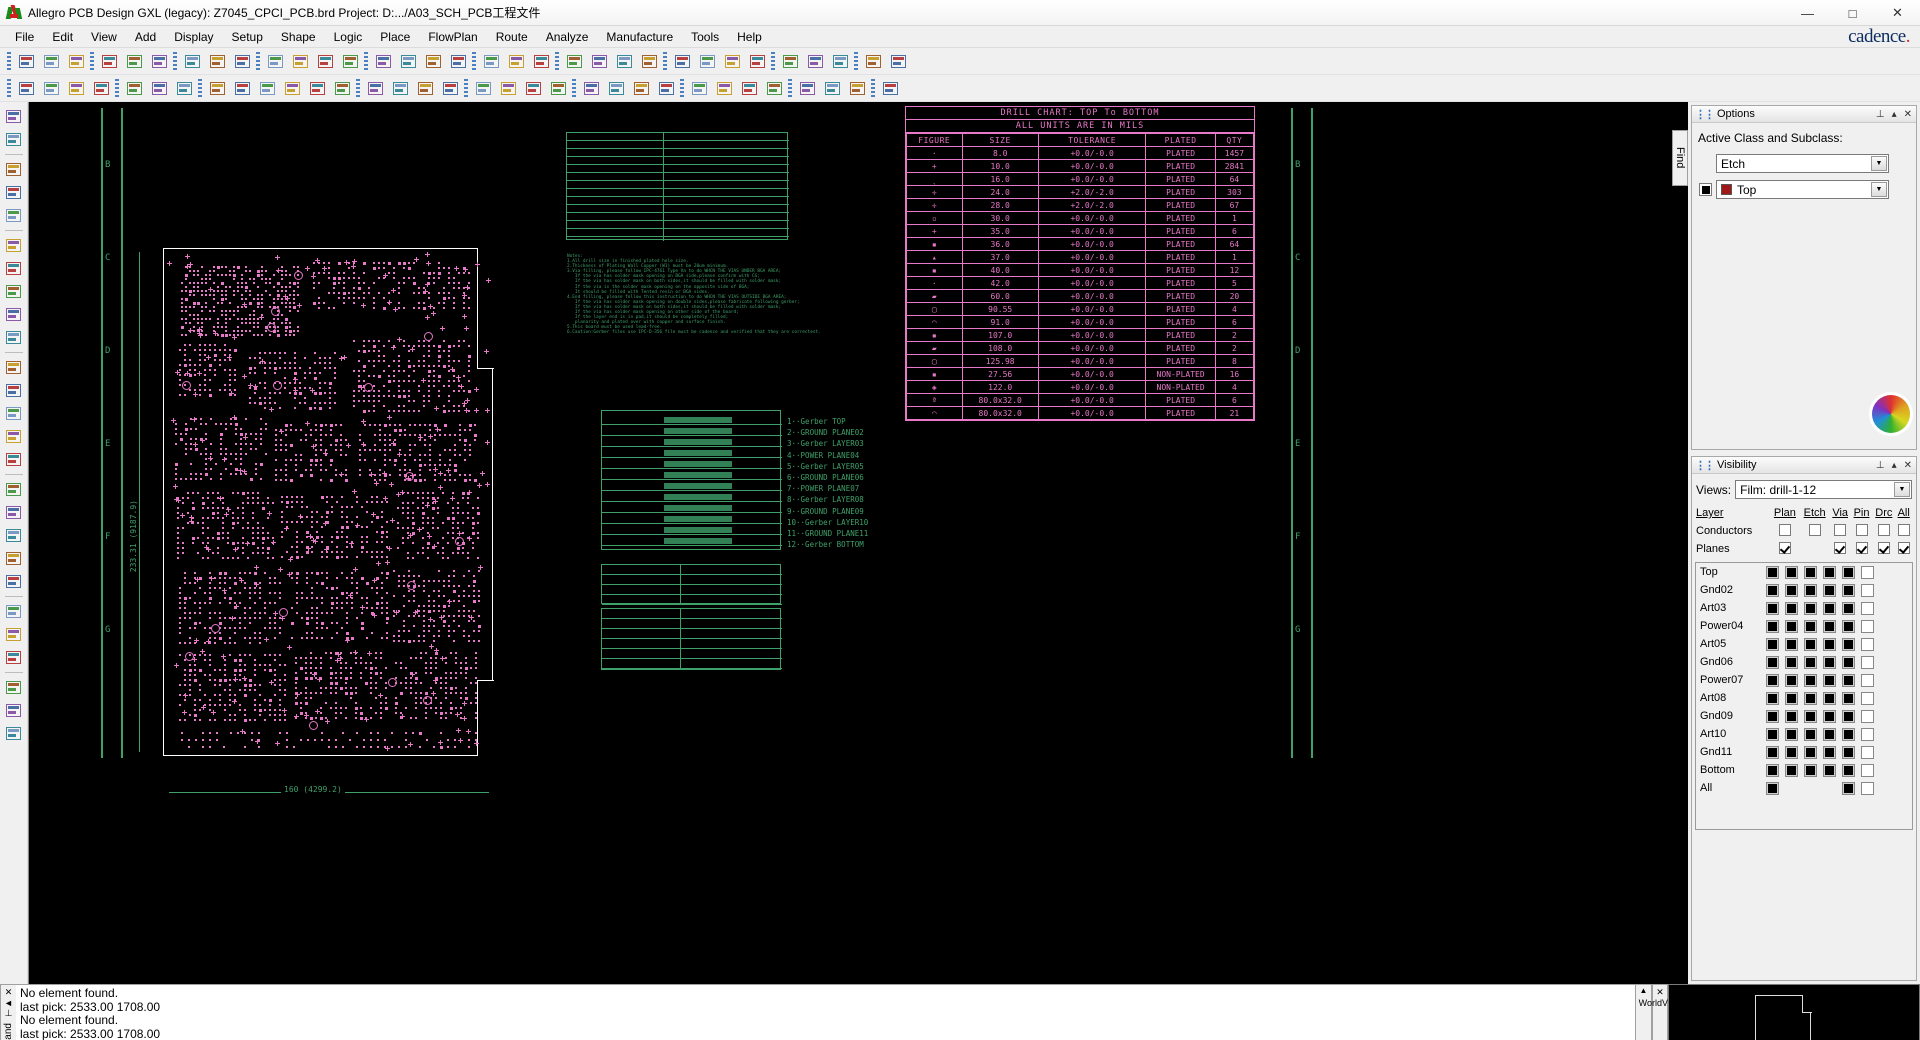 The height and width of the screenshot is (1040, 1920). Describe the element at coordinates (13, 436) in the screenshot. I see `net-highlight-icon` at that location.